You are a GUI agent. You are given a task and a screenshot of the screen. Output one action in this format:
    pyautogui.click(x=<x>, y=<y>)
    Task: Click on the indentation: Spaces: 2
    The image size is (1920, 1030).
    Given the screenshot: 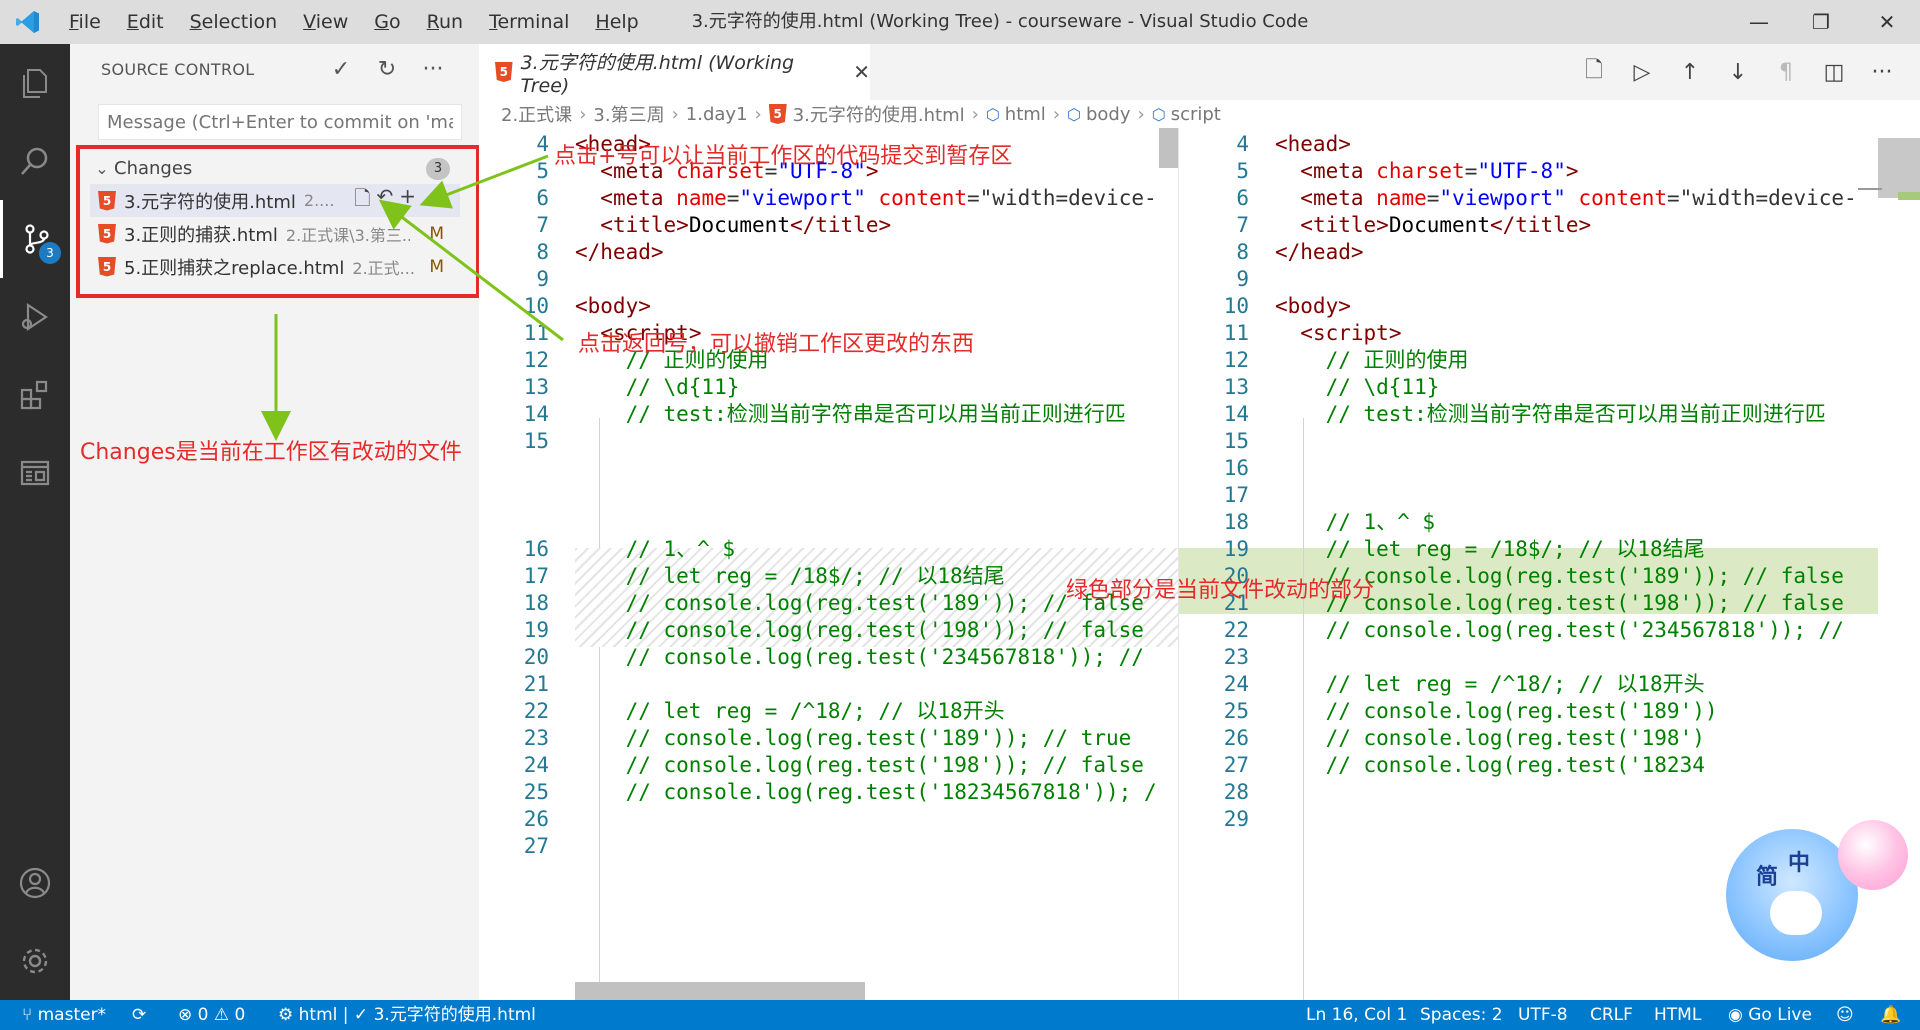 What is the action you would take?
    pyautogui.click(x=1461, y=1015)
    